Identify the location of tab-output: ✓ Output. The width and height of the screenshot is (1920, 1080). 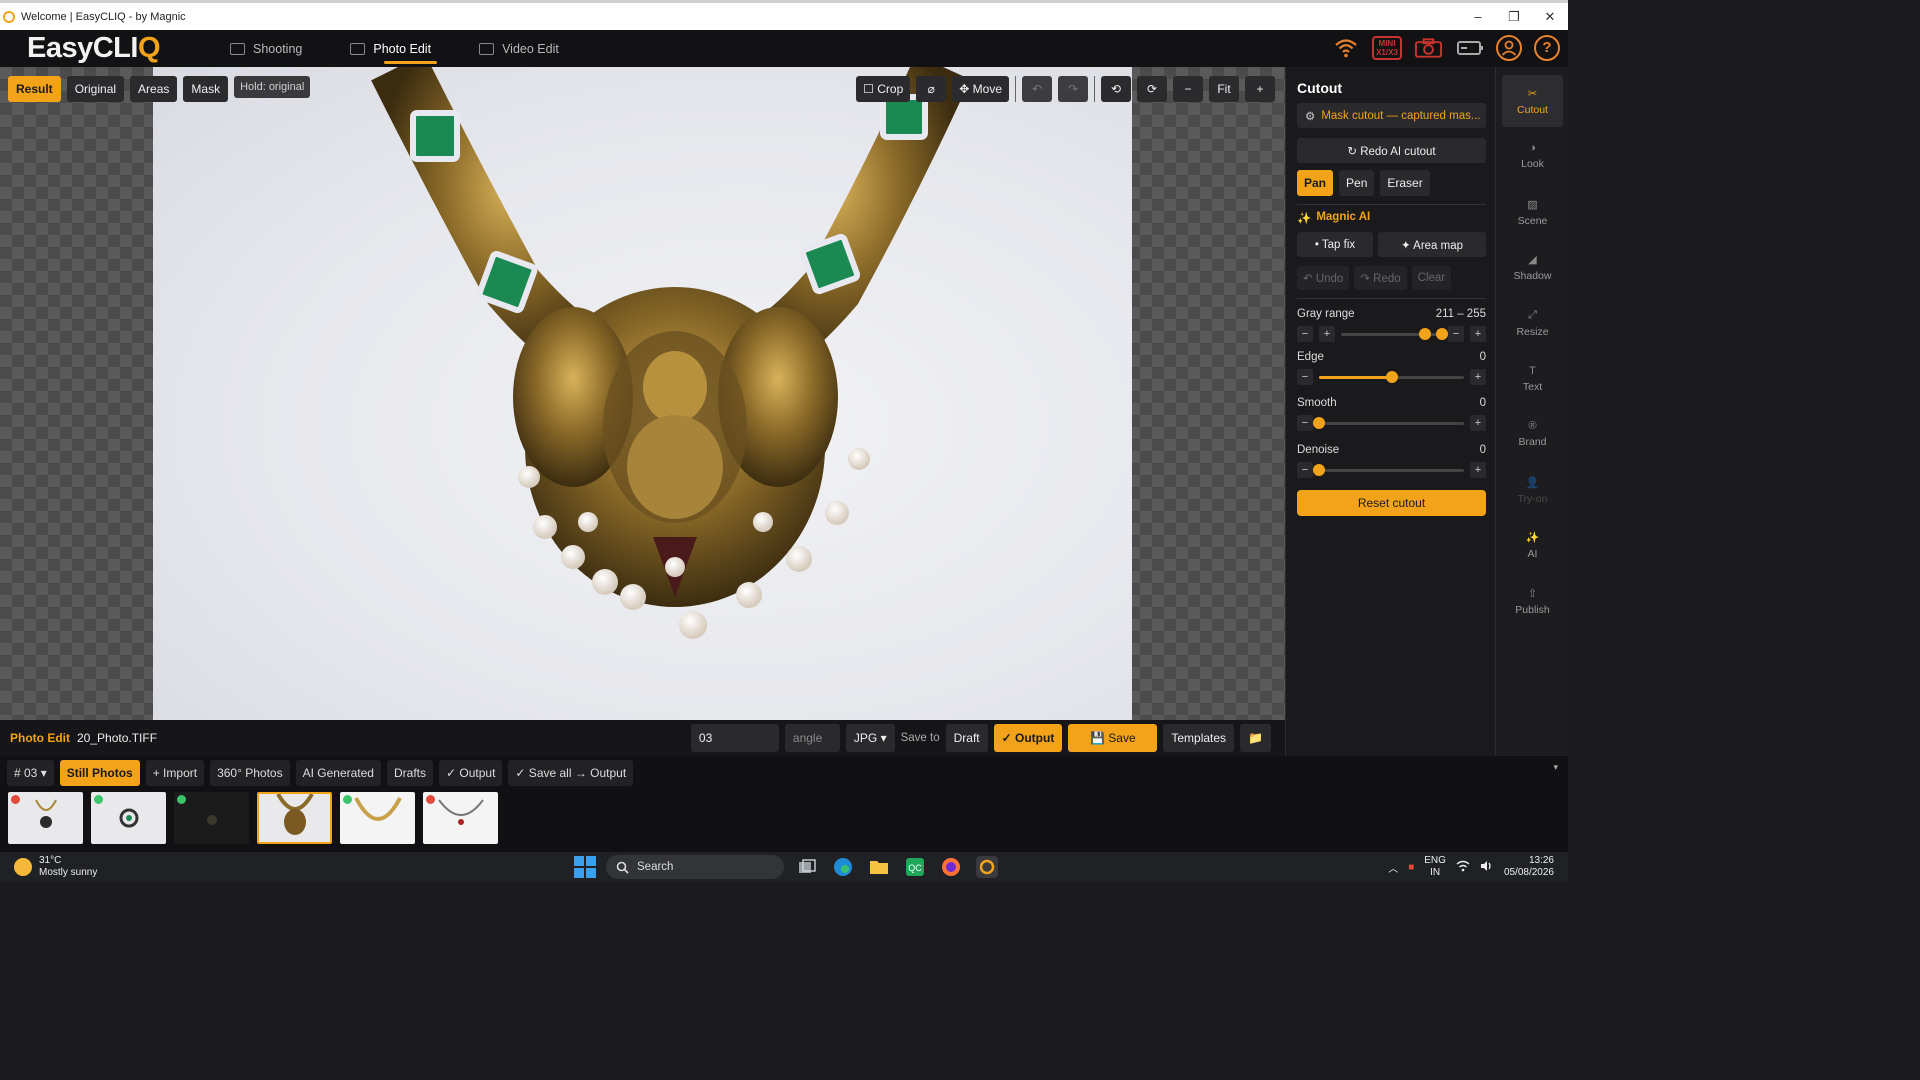
(471, 773).